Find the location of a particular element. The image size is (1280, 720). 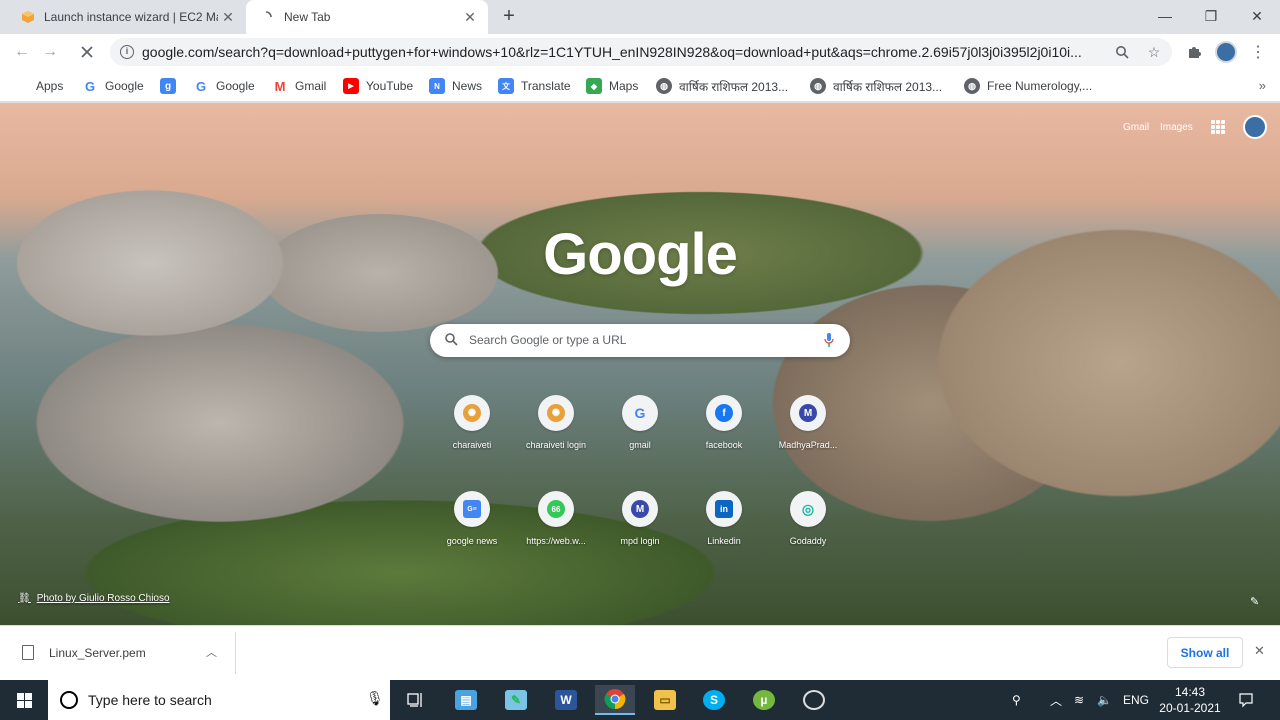

search-placeholder: Search Google or type a URL is located at coordinates (547, 340).